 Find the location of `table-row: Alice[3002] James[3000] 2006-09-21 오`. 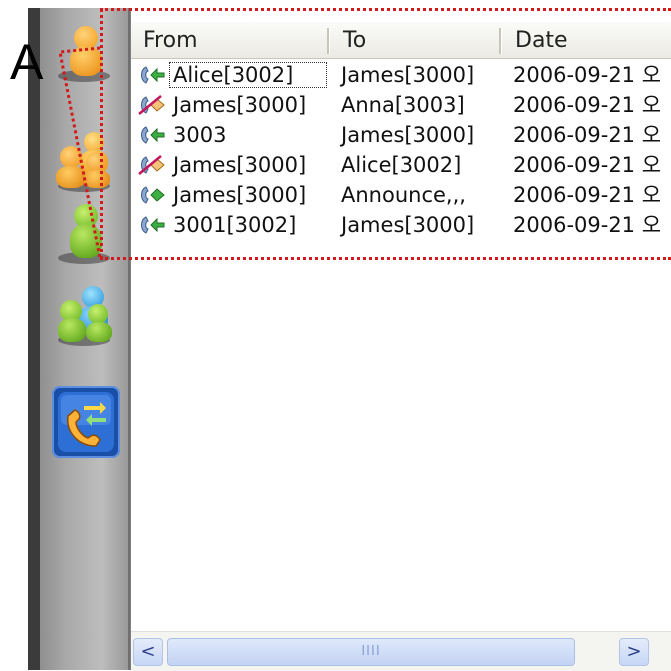

table-row: Alice[3002] James[3000] 2006-09-21 오 is located at coordinates (401, 75).